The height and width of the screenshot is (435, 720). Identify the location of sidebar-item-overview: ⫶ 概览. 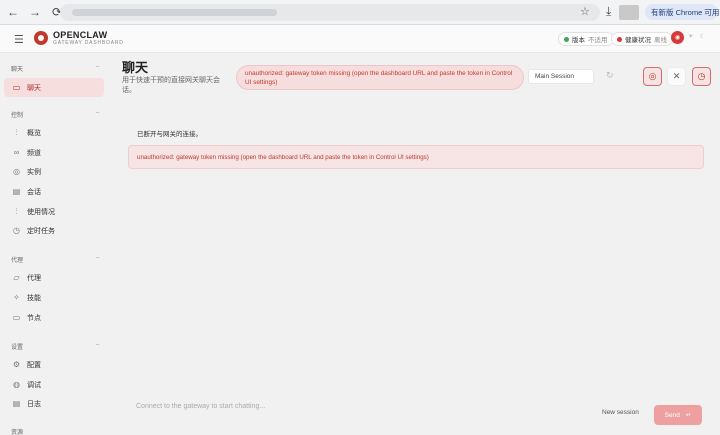
(54, 132).